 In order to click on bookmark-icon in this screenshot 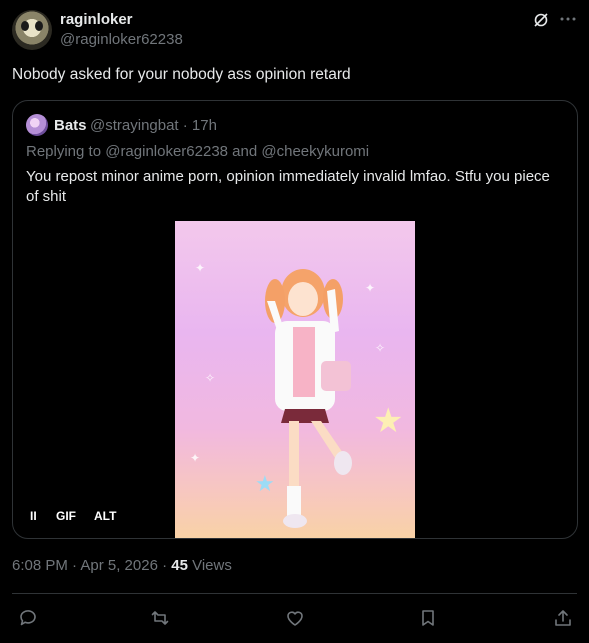, I will do `click(428, 618)`.